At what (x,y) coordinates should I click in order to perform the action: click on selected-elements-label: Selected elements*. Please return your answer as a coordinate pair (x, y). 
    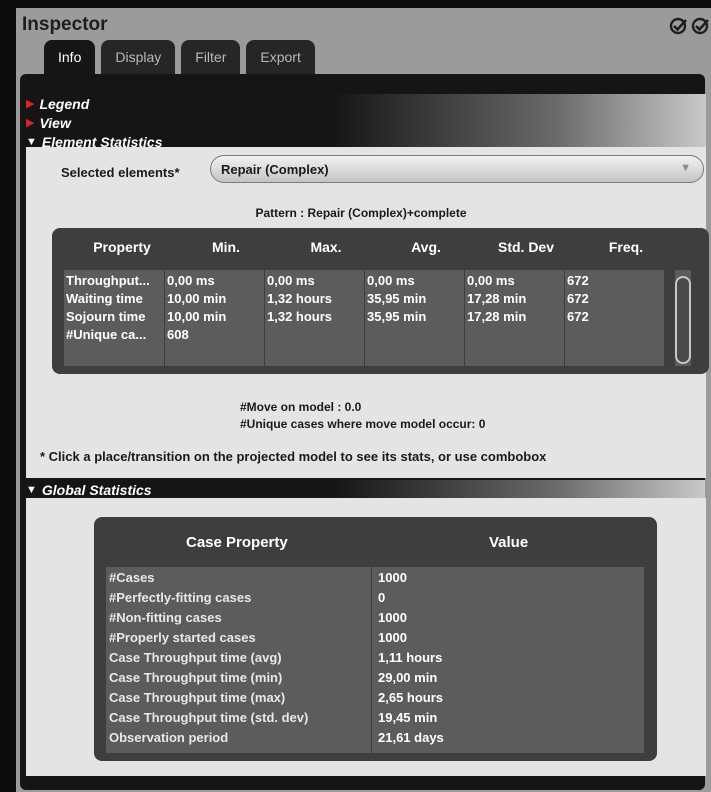
    Looking at the image, I should click on (120, 172).